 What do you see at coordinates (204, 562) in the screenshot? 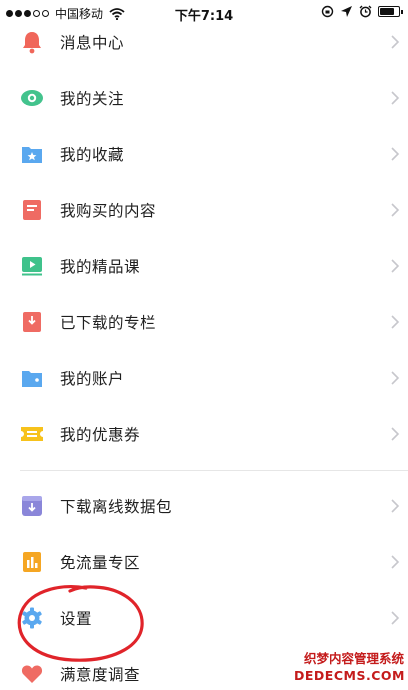
I see `menu-item-free-data-zone: 免流量专区` at bounding box center [204, 562].